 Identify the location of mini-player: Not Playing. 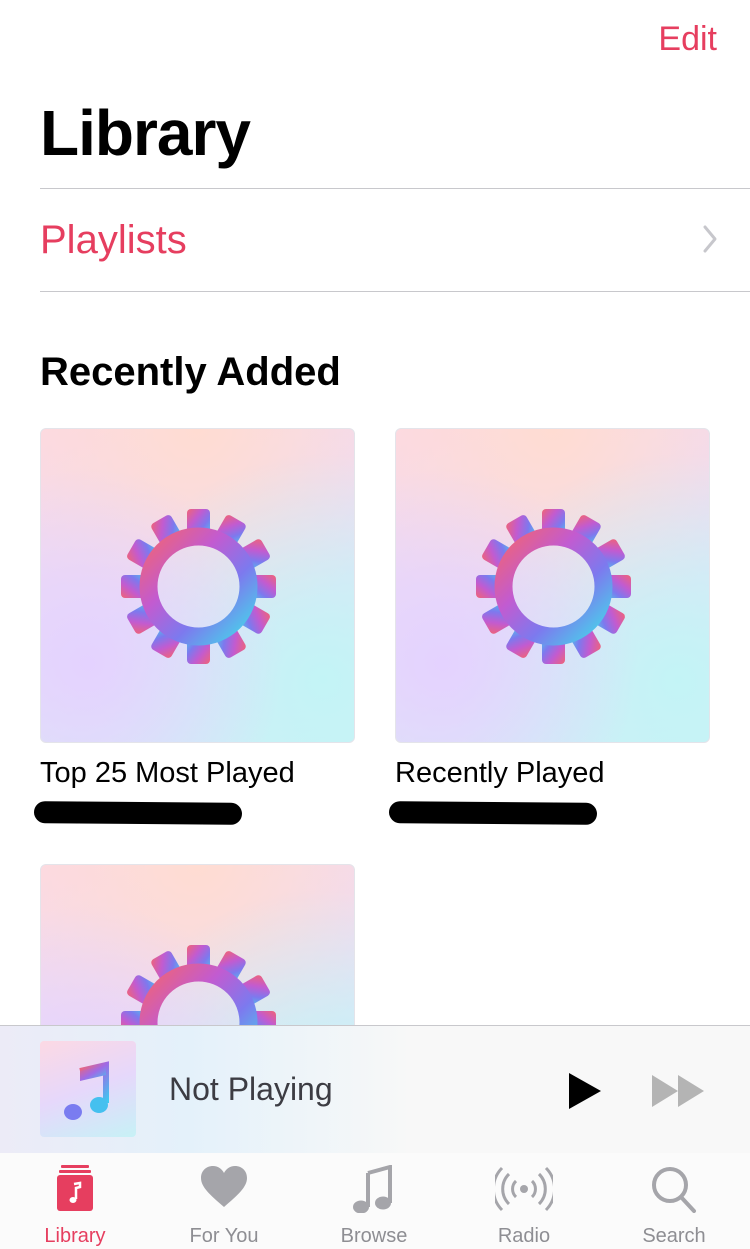
(375, 1089).